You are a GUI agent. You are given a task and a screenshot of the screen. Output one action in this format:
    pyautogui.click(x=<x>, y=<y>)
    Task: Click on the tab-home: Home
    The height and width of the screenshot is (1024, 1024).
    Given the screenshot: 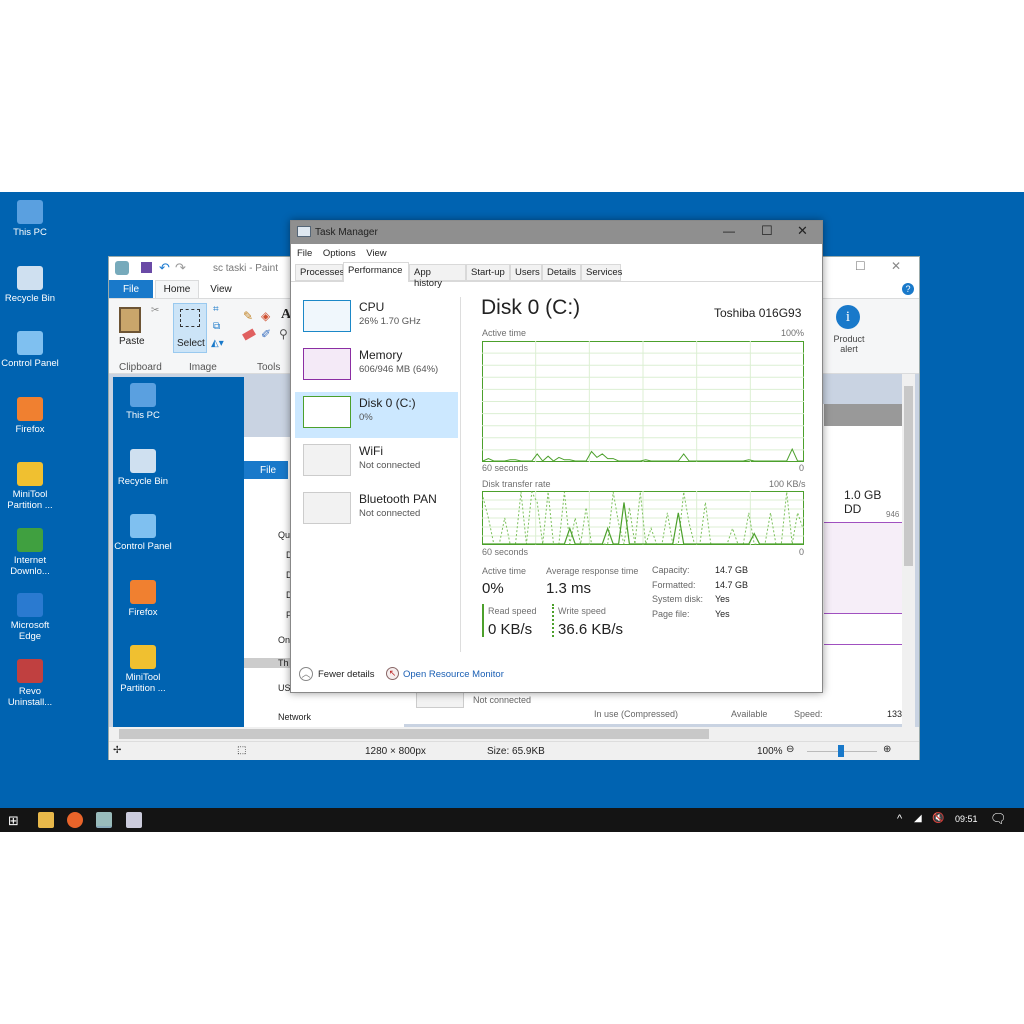 What is the action you would take?
    pyautogui.click(x=177, y=289)
    